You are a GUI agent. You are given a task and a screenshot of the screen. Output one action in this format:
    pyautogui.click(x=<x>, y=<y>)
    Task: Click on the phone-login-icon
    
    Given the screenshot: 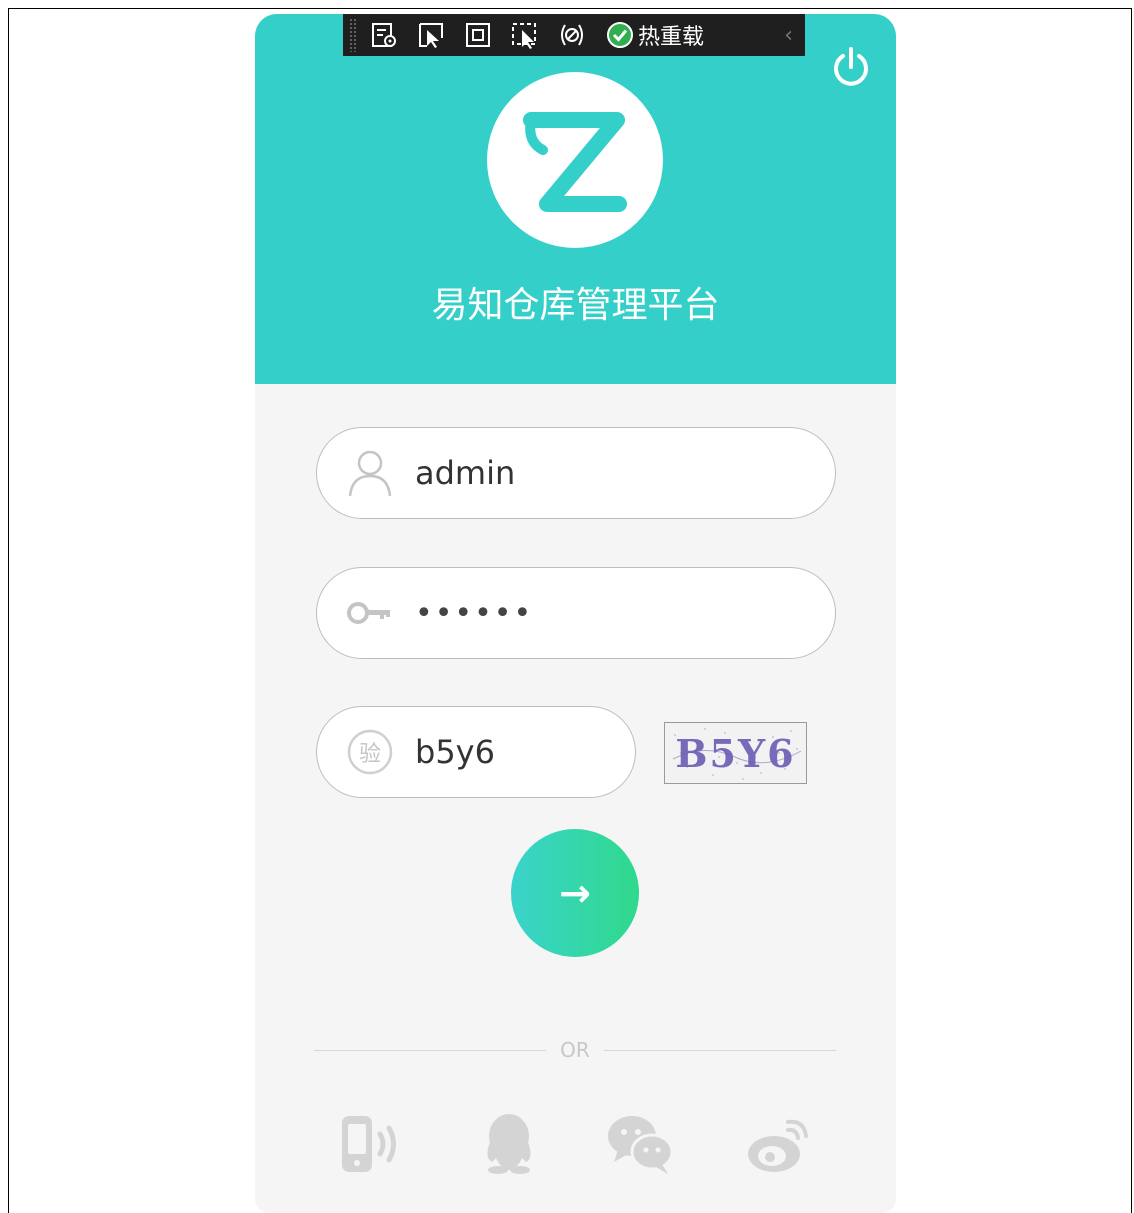 What is the action you would take?
    pyautogui.click(x=371, y=1144)
    